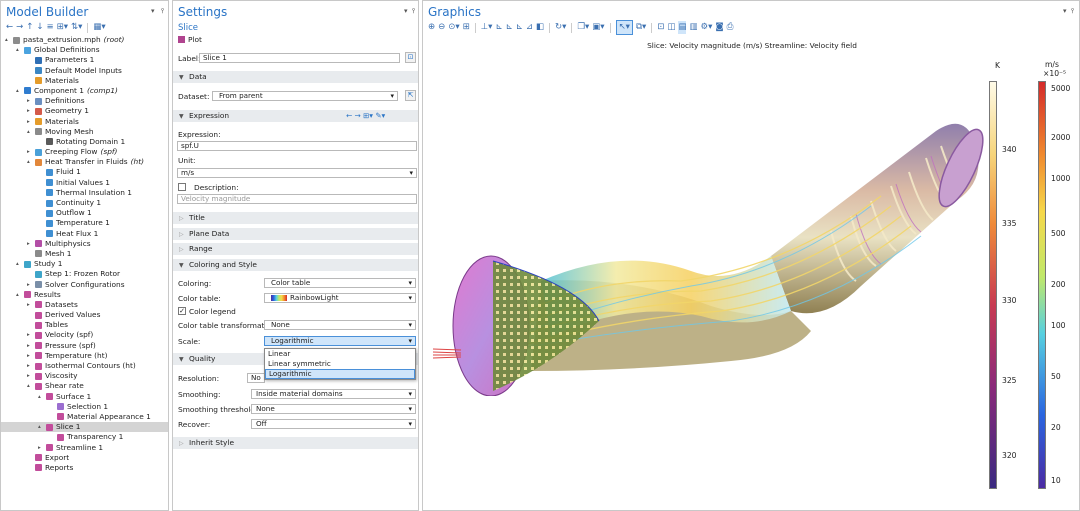 This screenshot has height=511, width=1080. Describe the element at coordinates (707, 27) in the screenshot. I see `settings-gear-icon: ⚙▾` at that location.